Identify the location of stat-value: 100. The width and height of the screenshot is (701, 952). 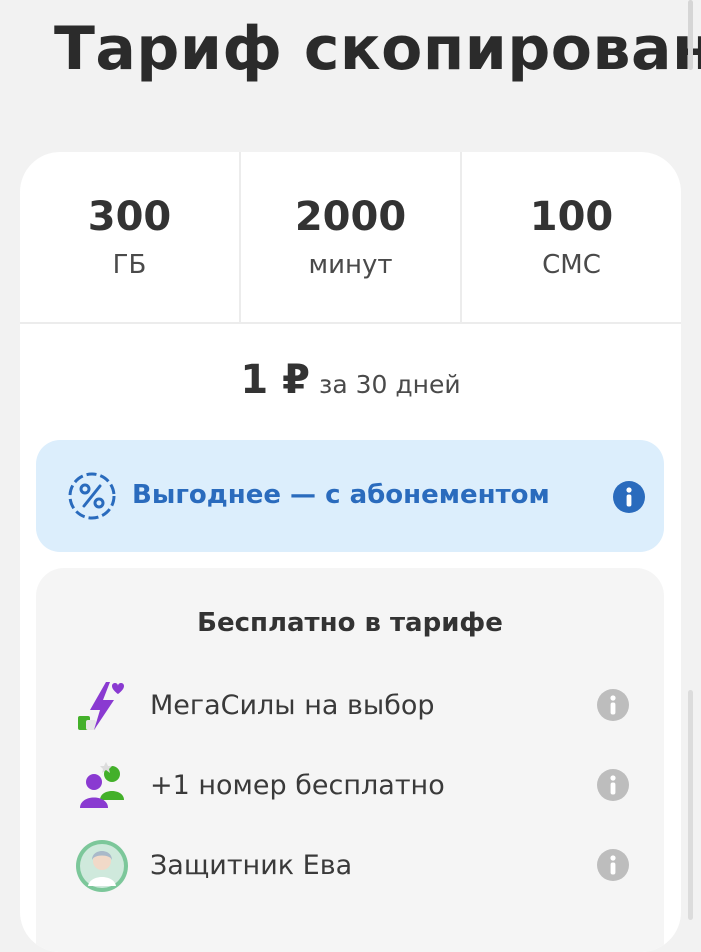
(571, 217).